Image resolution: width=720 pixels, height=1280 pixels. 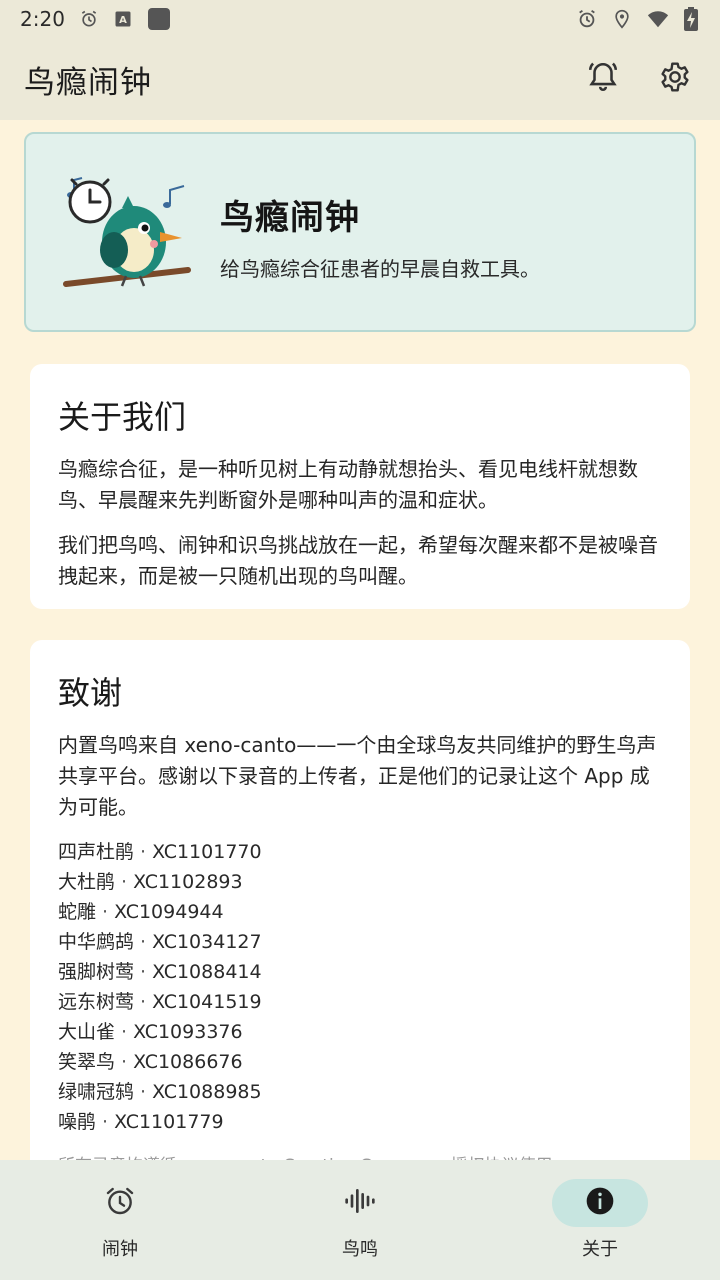 I want to click on credit-item: 笑翠鸟 · XC1086676, so click(x=360, y=1062).